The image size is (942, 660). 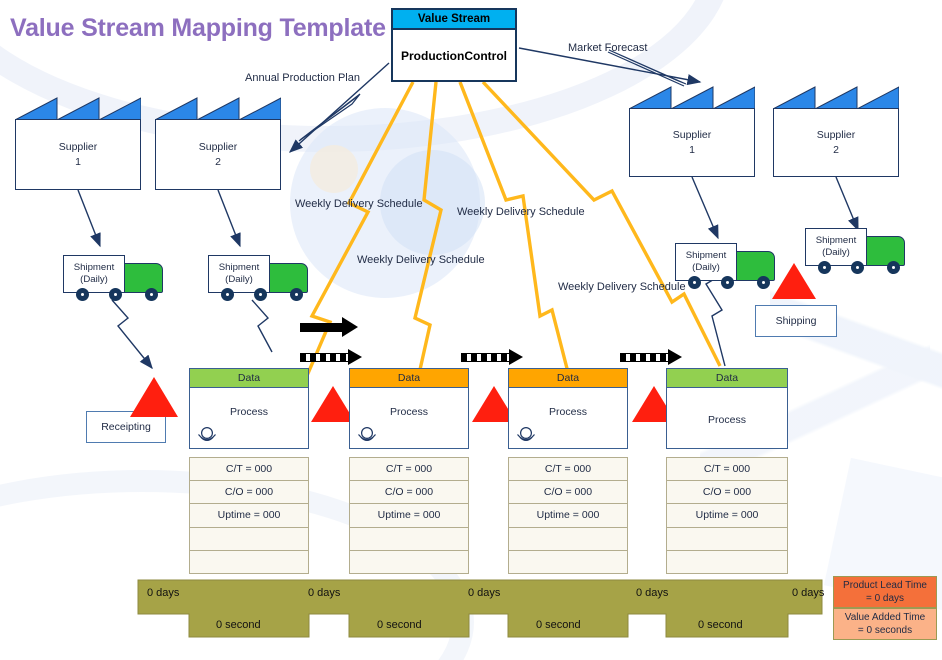 I want to click on process-box-4: Data Process, so click(x=727, y=408).